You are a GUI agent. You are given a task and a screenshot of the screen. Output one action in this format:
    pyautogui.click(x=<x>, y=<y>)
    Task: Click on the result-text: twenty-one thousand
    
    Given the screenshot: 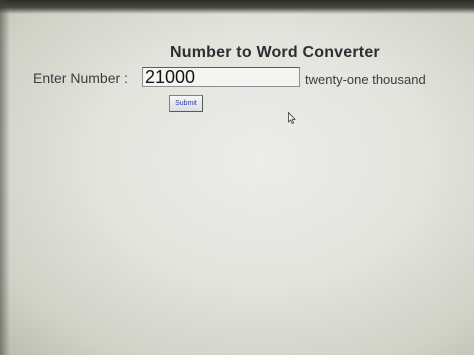 What is the action you would take?
    pyautogui.click(x=365, y=79)
    